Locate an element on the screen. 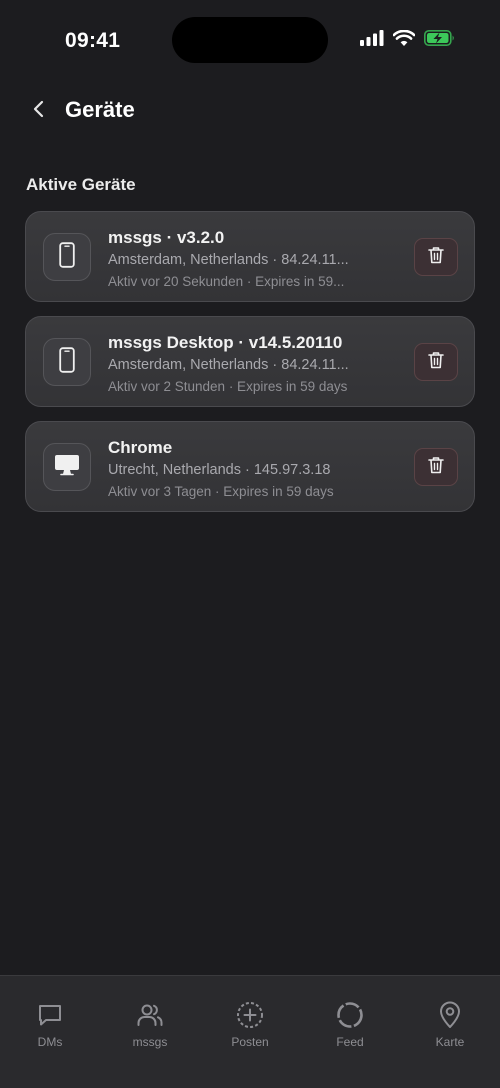 Image resolution: width=500 pixels, height=1088 pixels. tab-mssgs: mssgs is located at coordinates (150, 1032).